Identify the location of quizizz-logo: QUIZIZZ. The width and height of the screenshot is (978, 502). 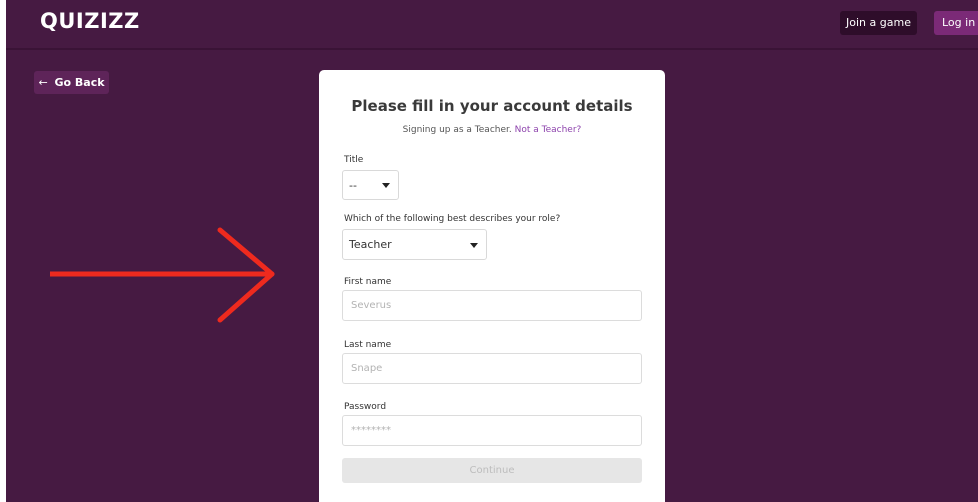
(90, 21).